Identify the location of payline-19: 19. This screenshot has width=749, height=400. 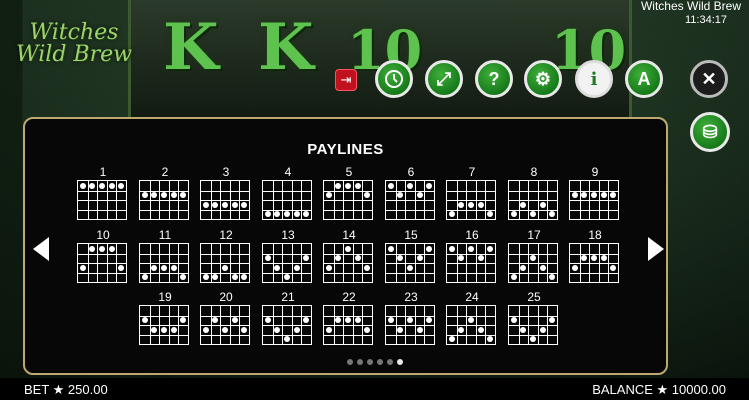
(165, 317).